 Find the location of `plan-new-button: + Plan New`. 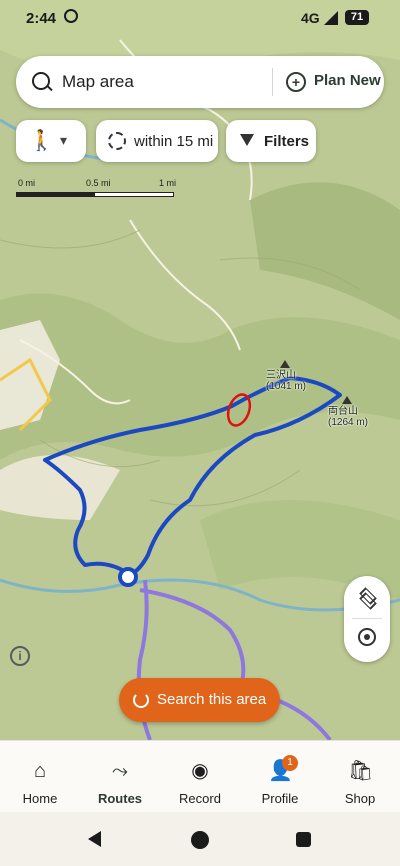

plan-new-button: + Plan New is located at coordinates (333, 82).